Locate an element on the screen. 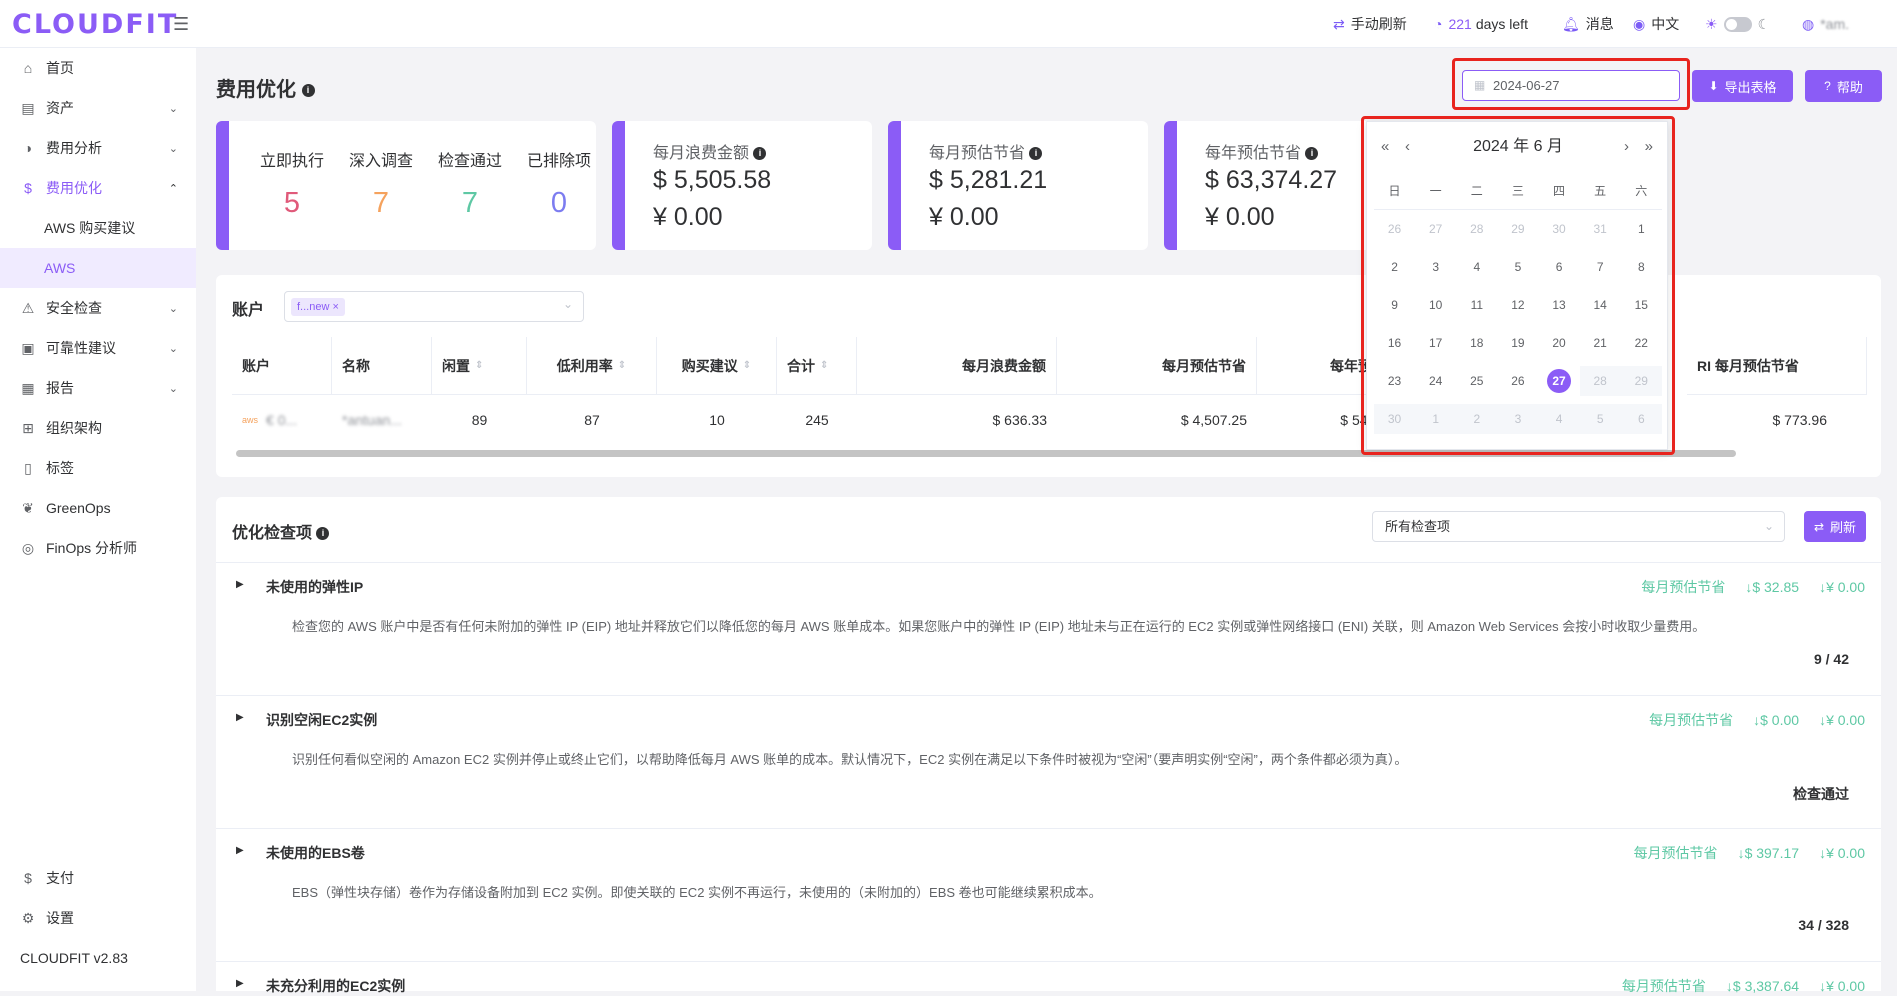 The width and height of the screenshot is (1897, 996). stat-execute: 立即执行 5 is located at coordinates (292, 183).